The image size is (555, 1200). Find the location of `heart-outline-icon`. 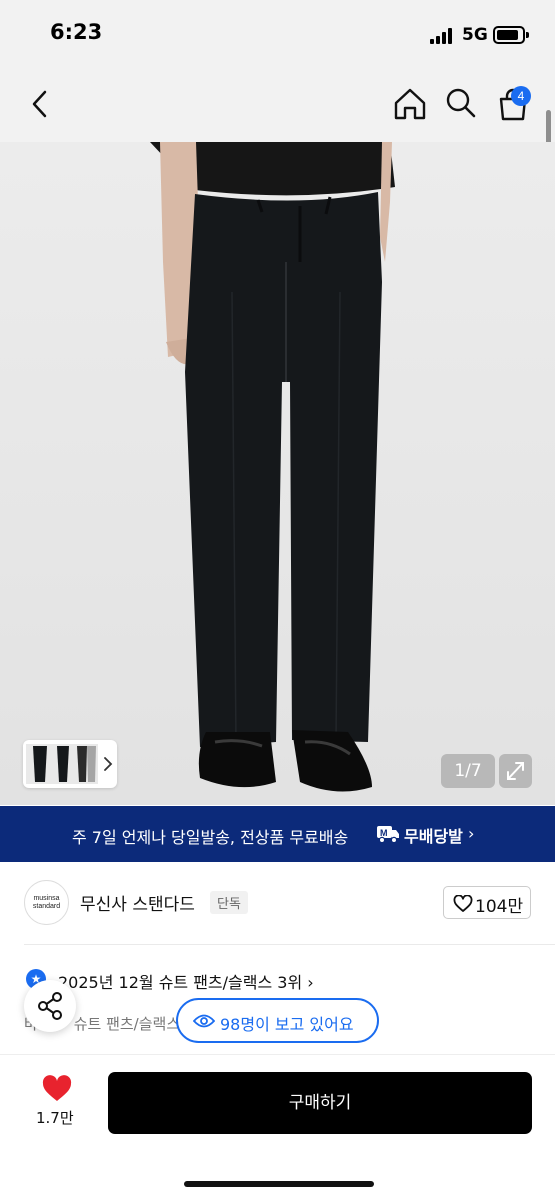

heart-outline-icon is located at coordinates (463, 903).